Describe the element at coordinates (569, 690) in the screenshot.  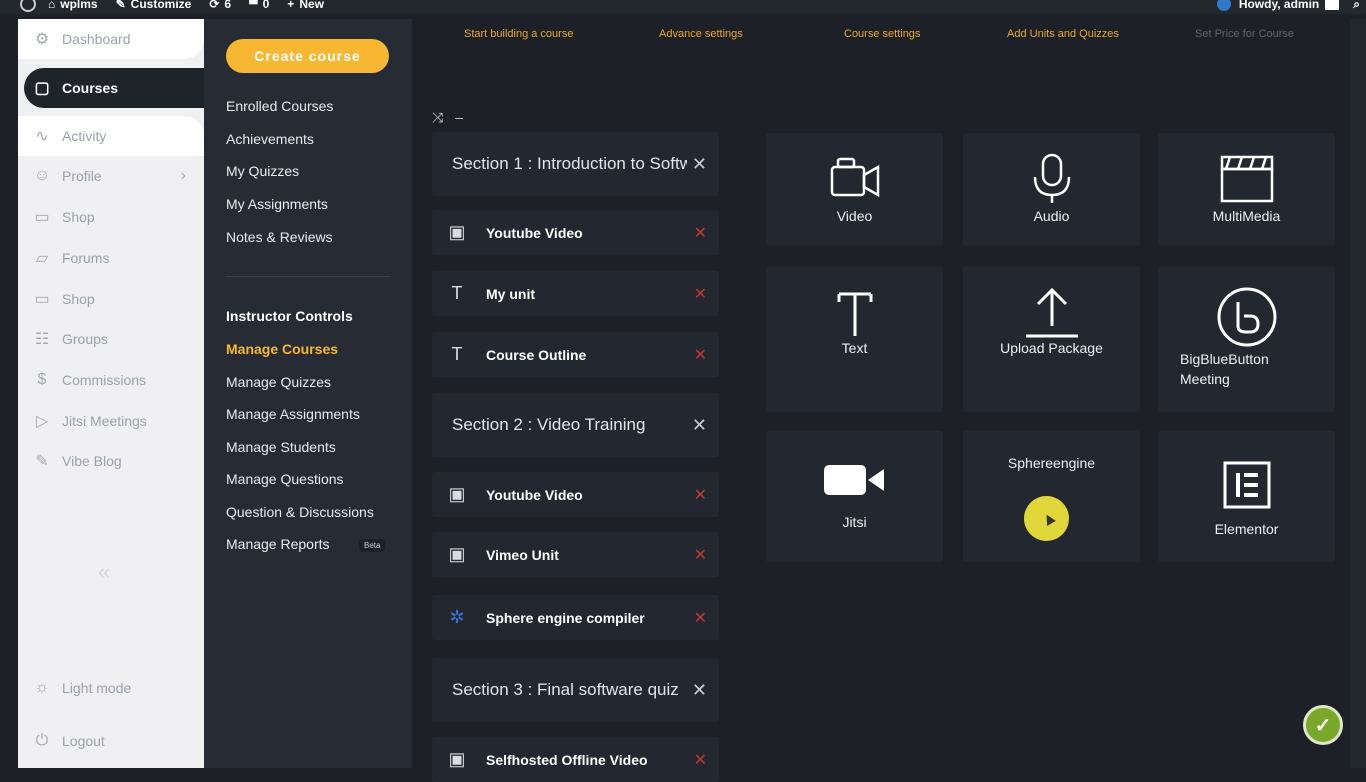
I see `section-title: Section 3 : Final software quiz` at that location.